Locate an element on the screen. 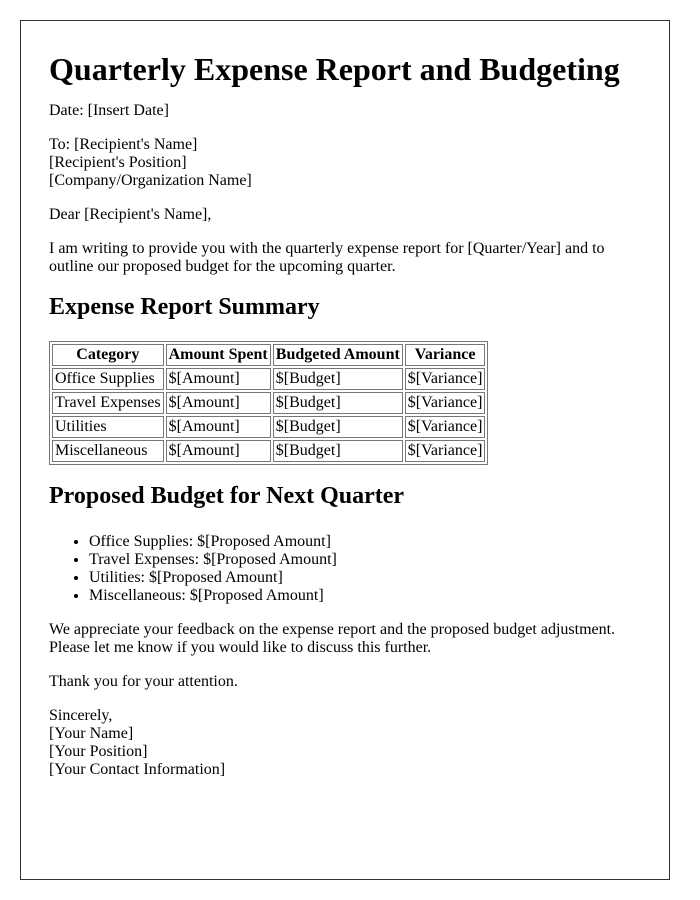  date-line: Date: [Insert Date] is located at coordinates (109, 111).